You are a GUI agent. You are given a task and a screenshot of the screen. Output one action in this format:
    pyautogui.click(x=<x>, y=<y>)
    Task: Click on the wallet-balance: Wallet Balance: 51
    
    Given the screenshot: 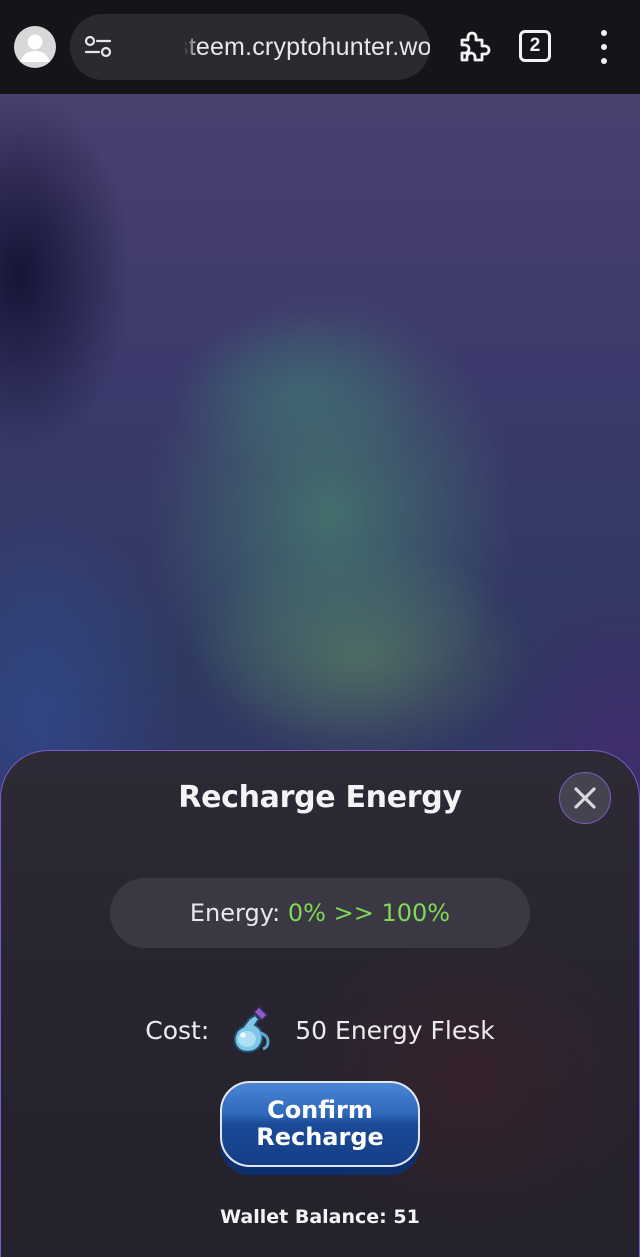 What is the action you would take?
    pyautogui.click(x=320, y=1217)
    